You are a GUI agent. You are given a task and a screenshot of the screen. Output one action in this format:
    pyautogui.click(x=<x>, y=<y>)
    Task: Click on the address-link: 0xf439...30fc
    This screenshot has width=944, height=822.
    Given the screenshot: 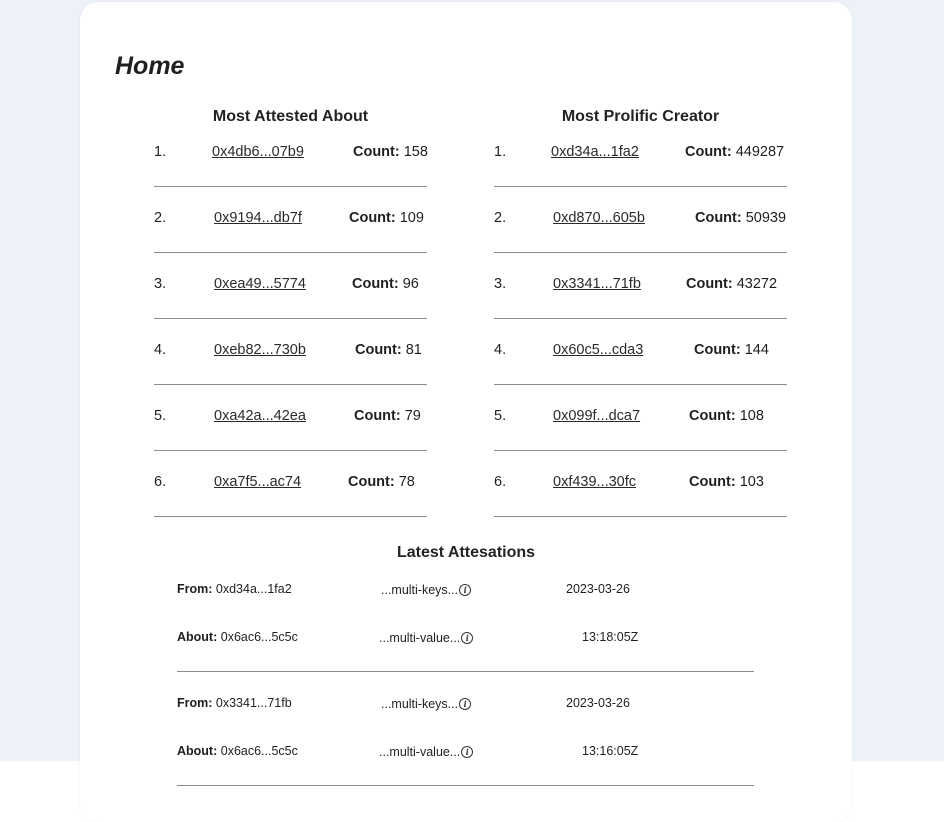 What is the action you would take?
    pyautogui.click(x=594, y=482)
    